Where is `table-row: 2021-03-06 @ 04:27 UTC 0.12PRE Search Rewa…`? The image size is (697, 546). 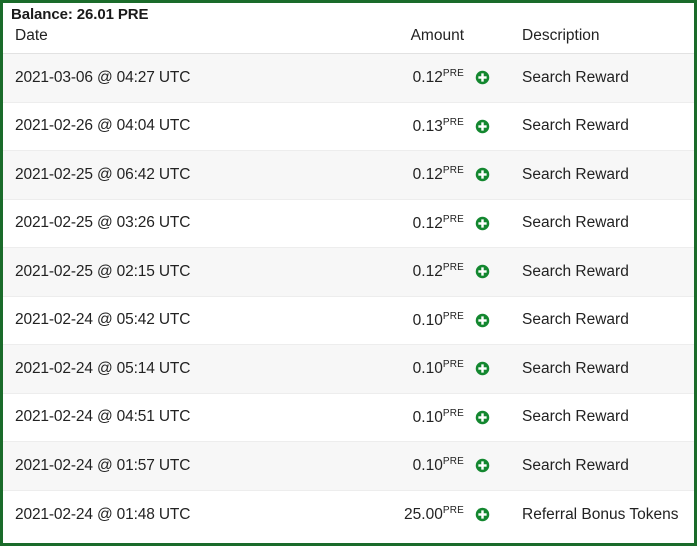
table-row: 2021-03-06 @ 04:27 UTC 0.12PRE Search Rewa… is located at coordinates (348, 78).